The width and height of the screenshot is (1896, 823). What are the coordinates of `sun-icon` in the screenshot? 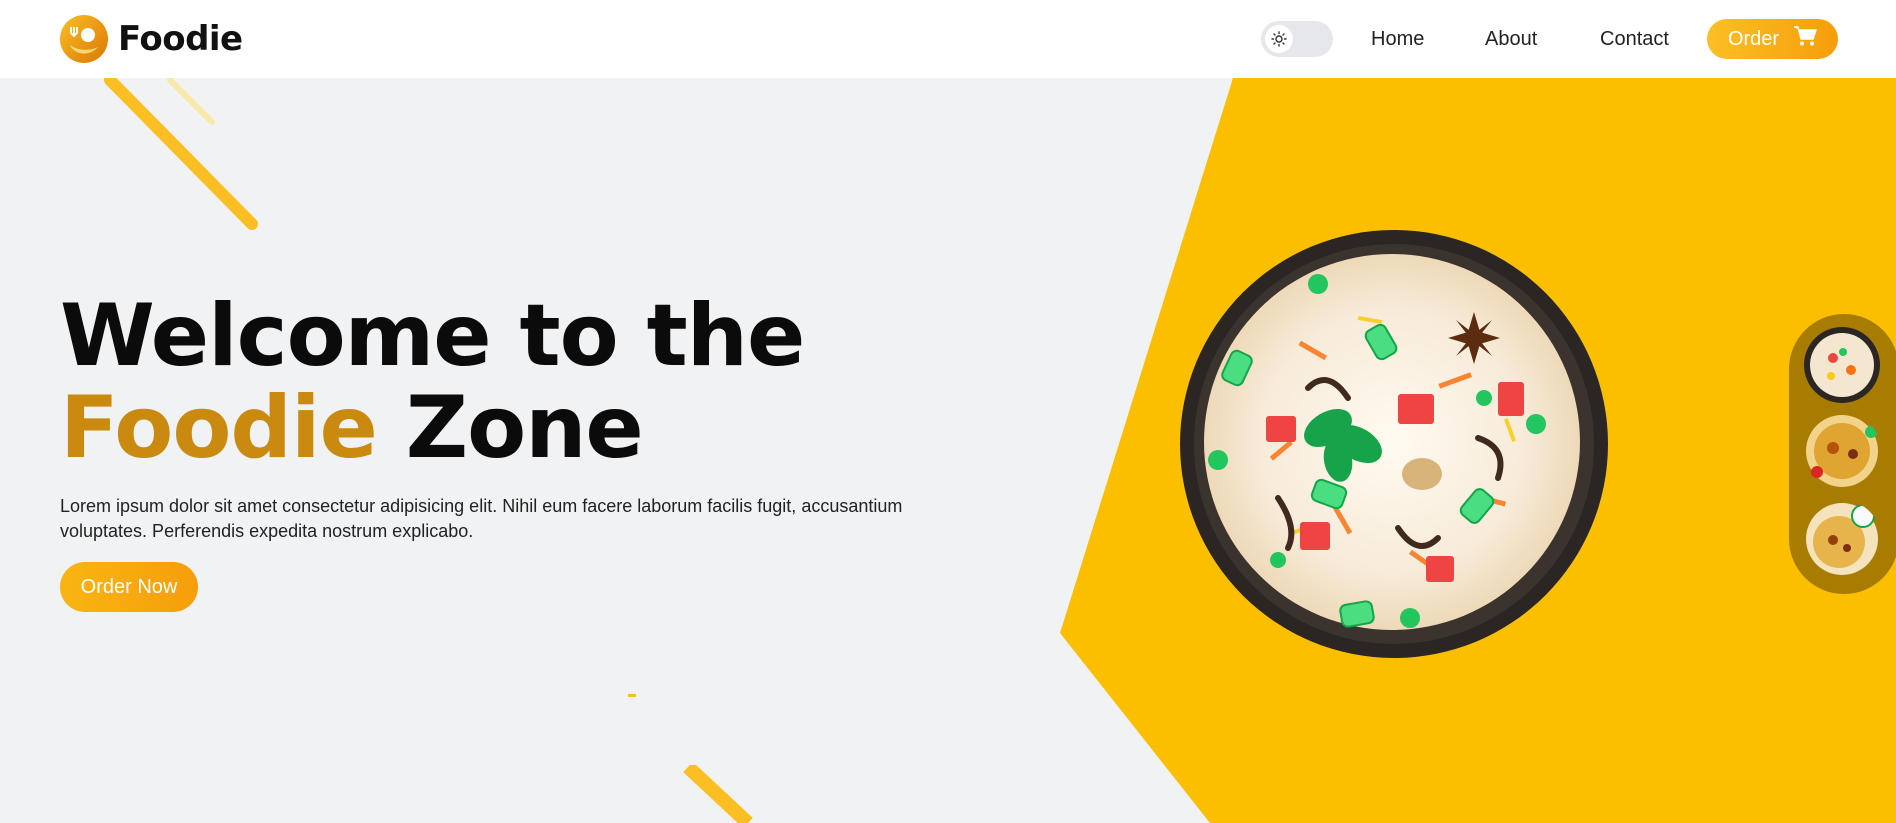 It's located at (1279, 39).